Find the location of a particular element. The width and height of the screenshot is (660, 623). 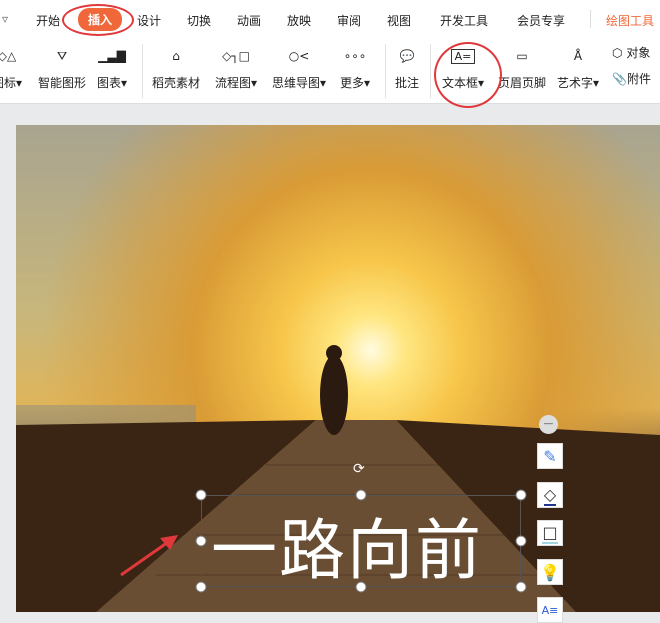

object-icon: ⬡ is located at coordinates (617, 53).